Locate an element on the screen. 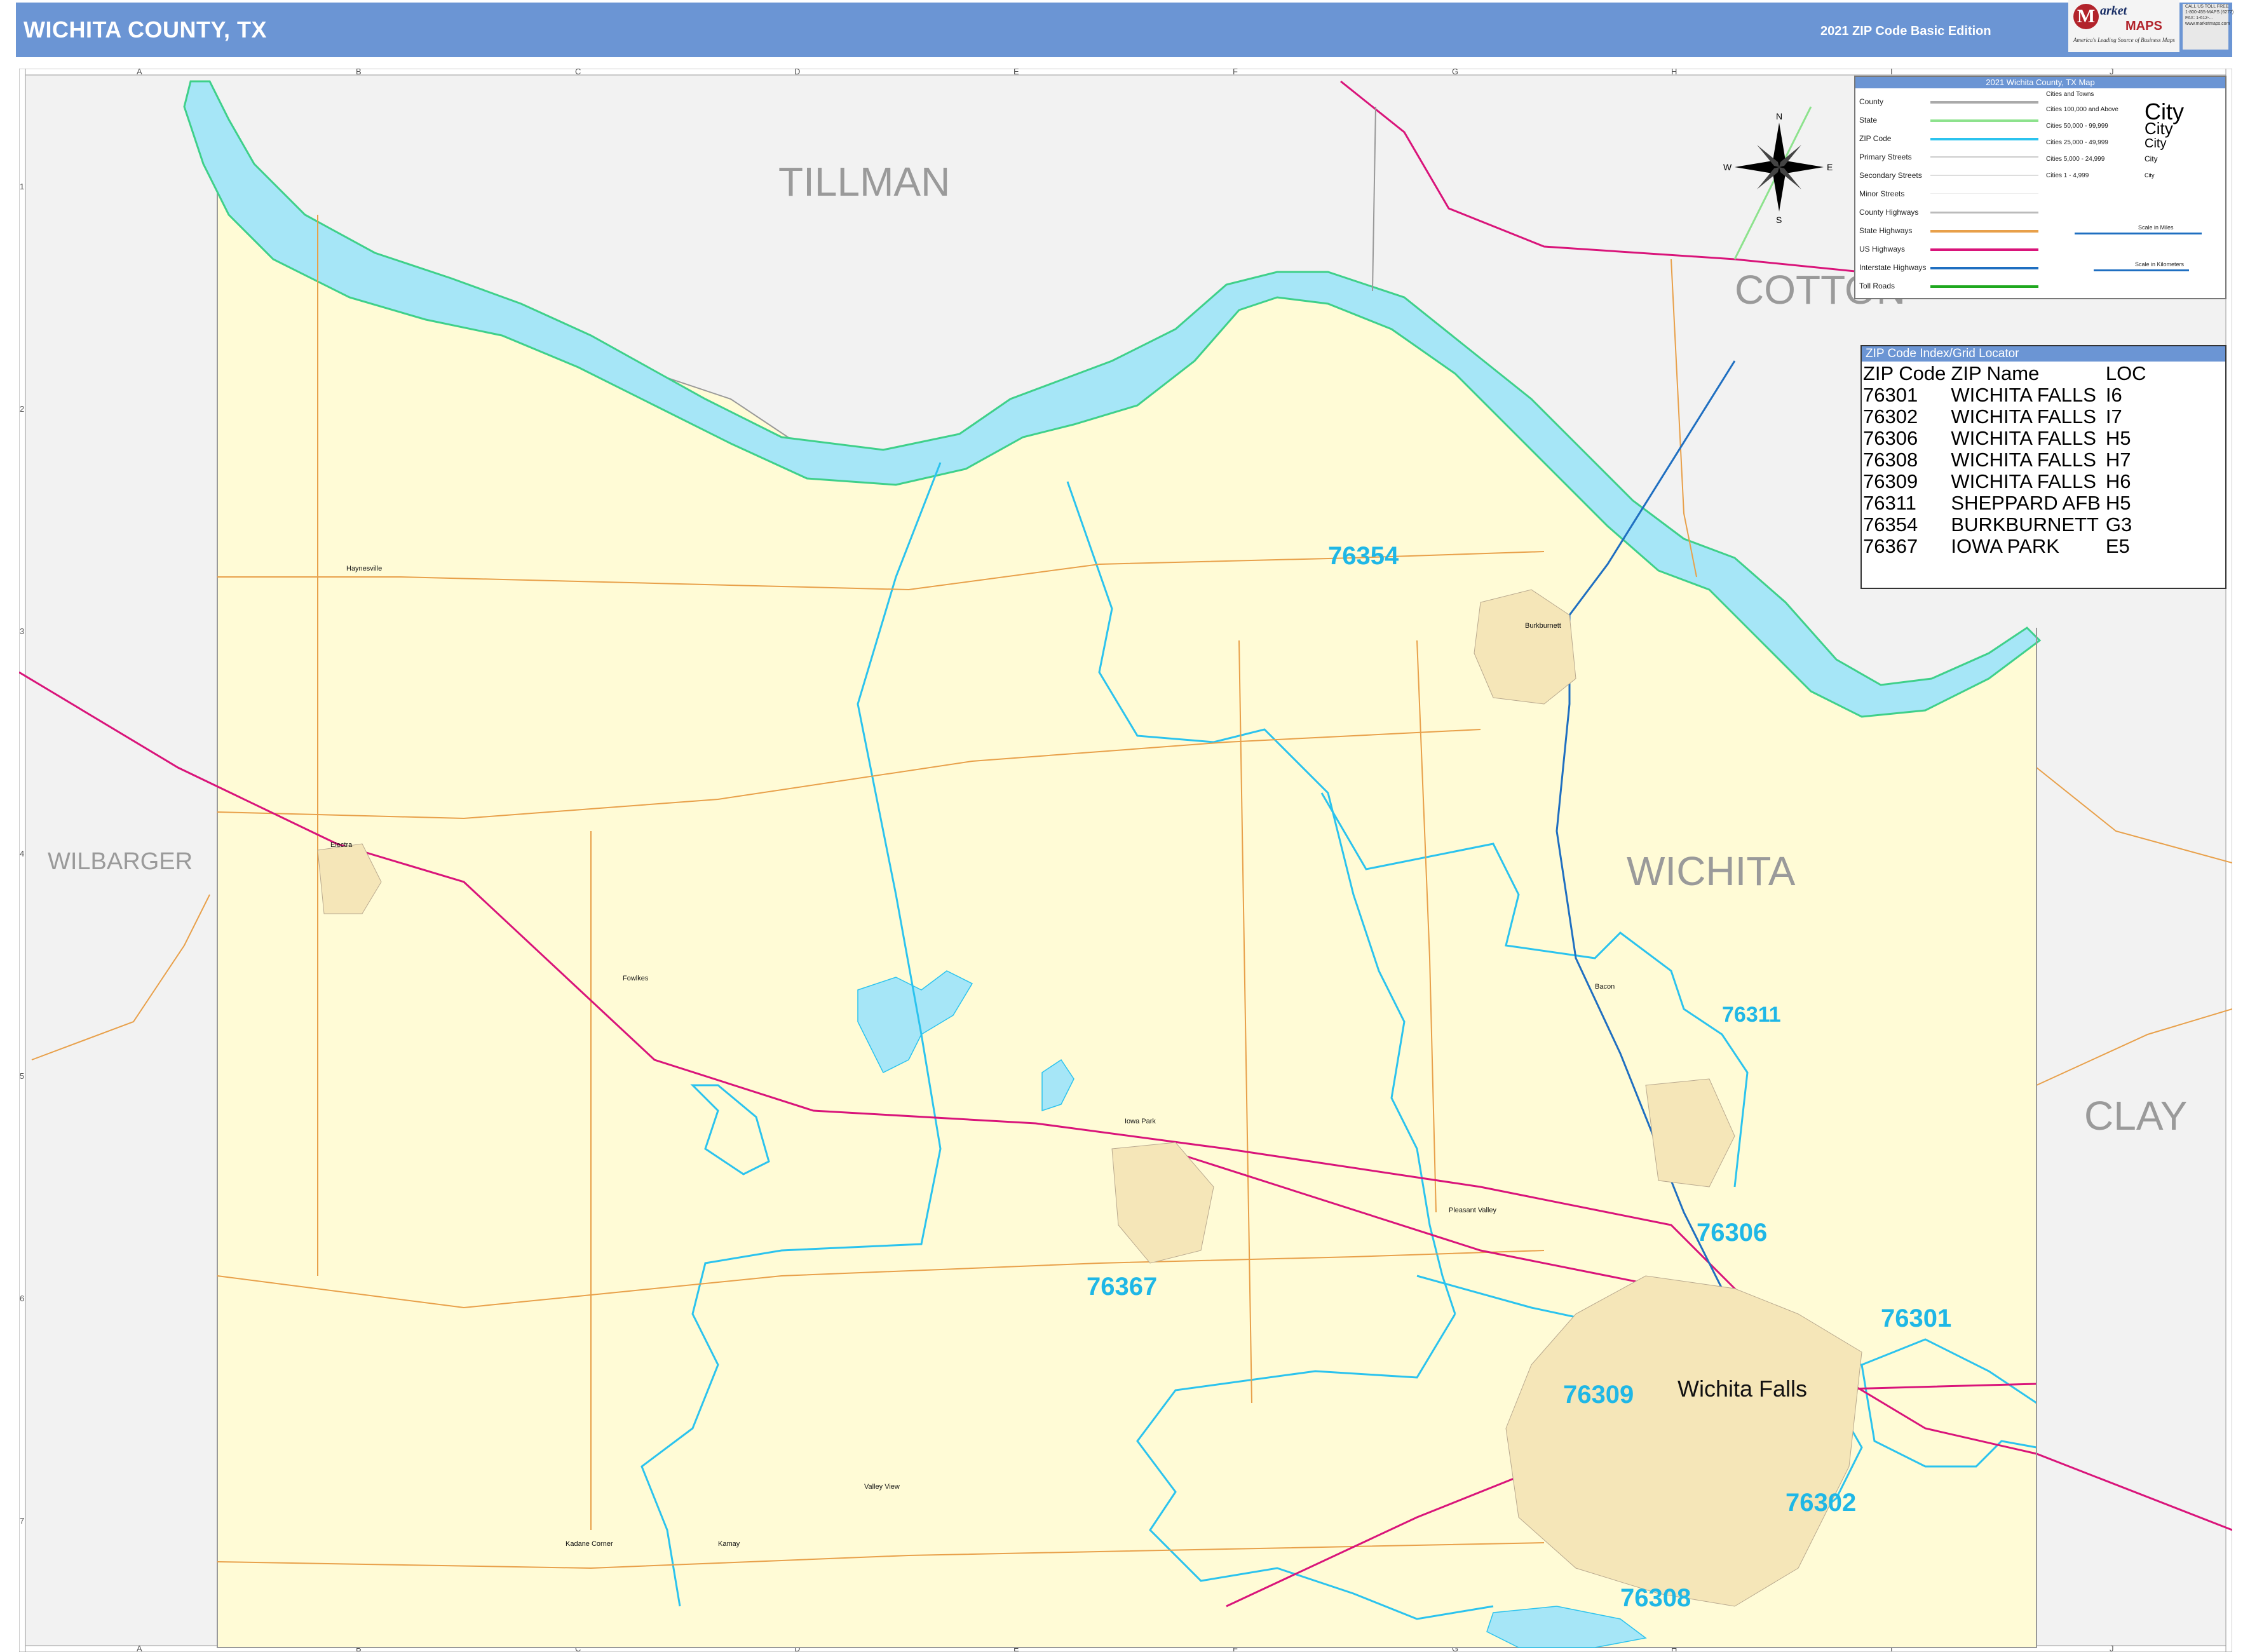  city-label-wichita-falls: Wichita Falls is located at coordinates (1742, 1389).